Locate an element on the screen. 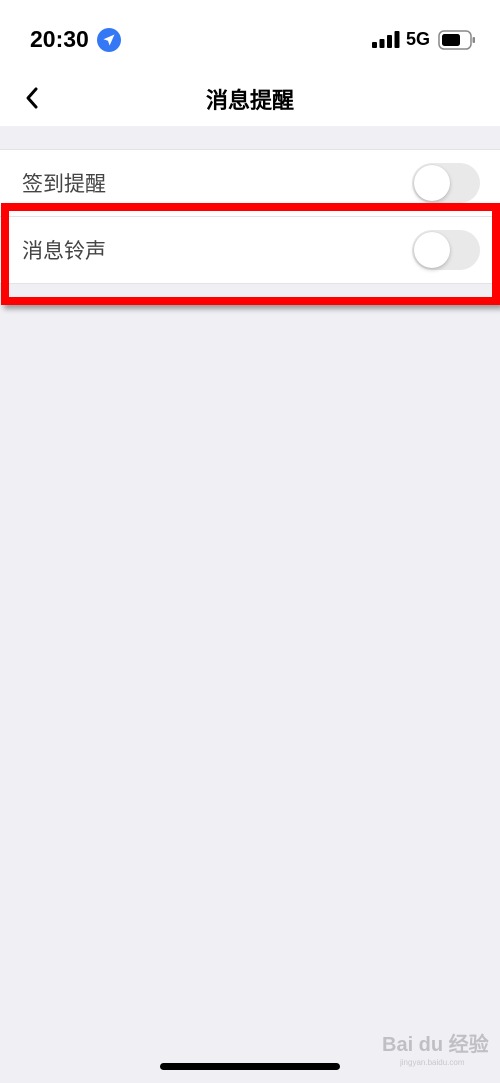 This screenshot has height=1083, width=500. baidu-jingyan-watermark: Bai du 经验 jingyan.baidu.com is located at coordinates (438, 1047).